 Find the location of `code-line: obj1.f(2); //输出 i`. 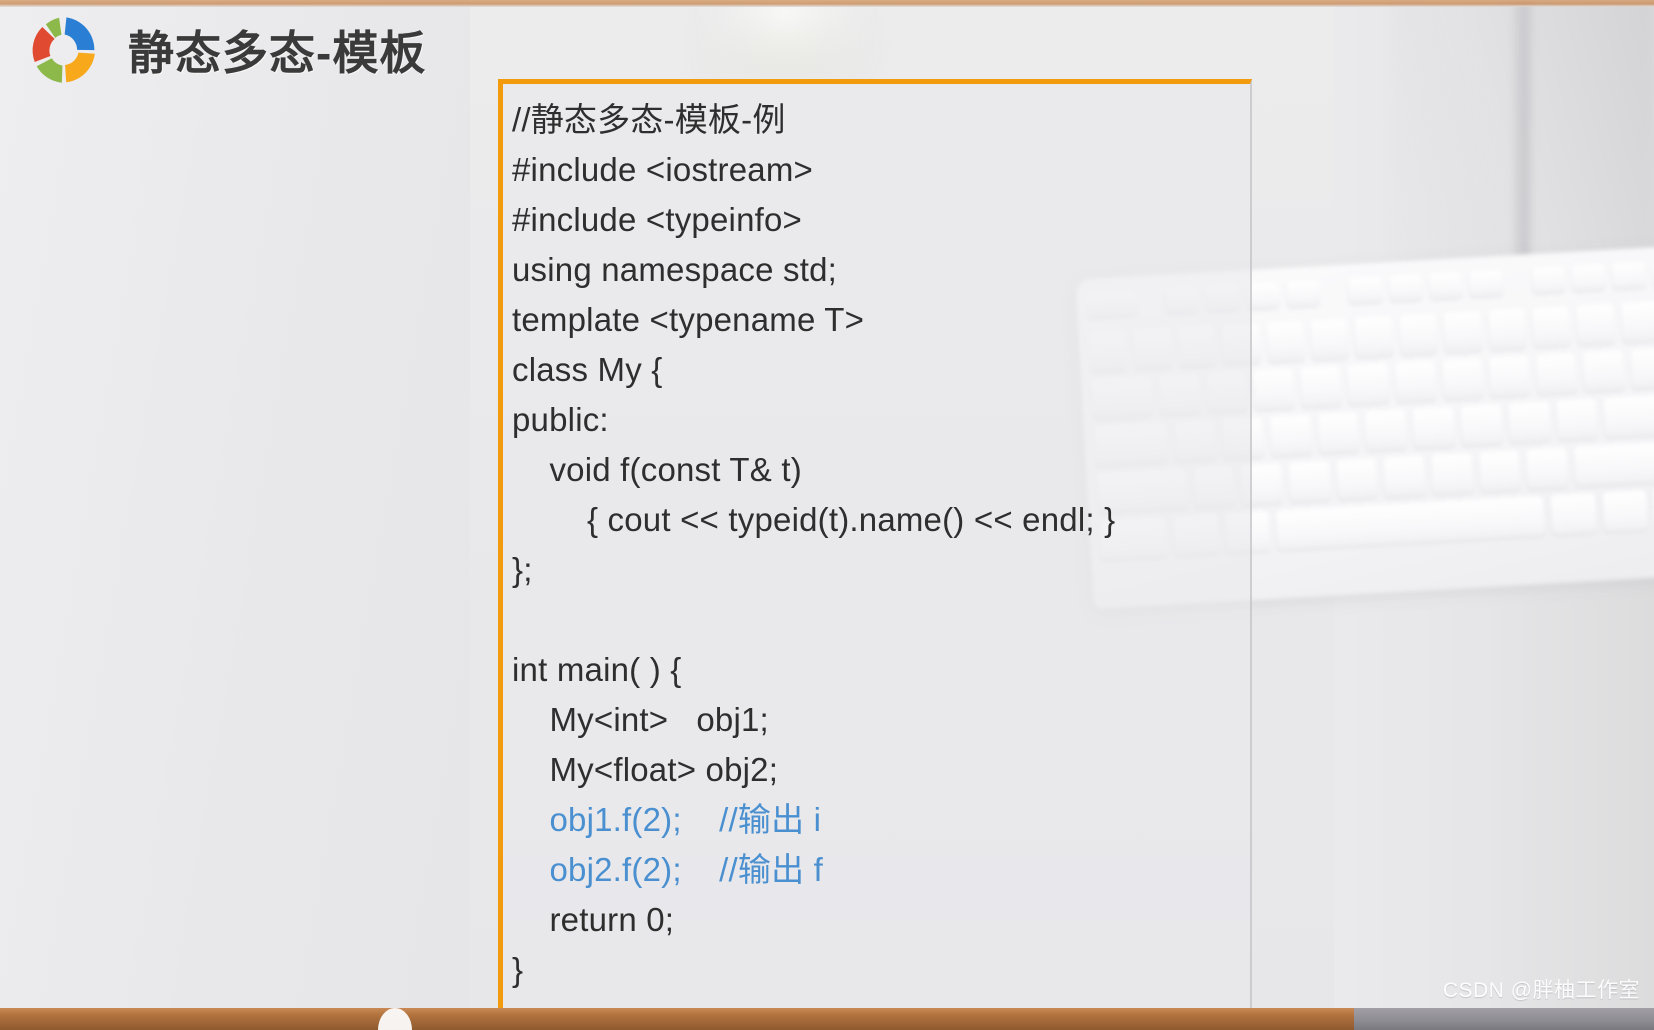

code-line: obj1.f(2); //输出 i is located at coordinates (667, 819).